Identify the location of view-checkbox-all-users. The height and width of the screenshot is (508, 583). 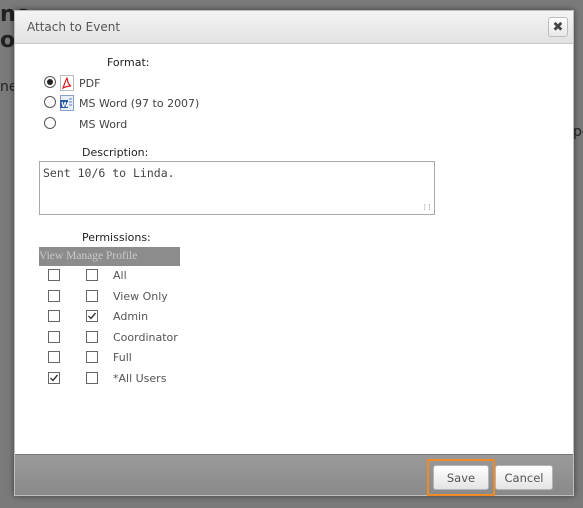
(54, 378).